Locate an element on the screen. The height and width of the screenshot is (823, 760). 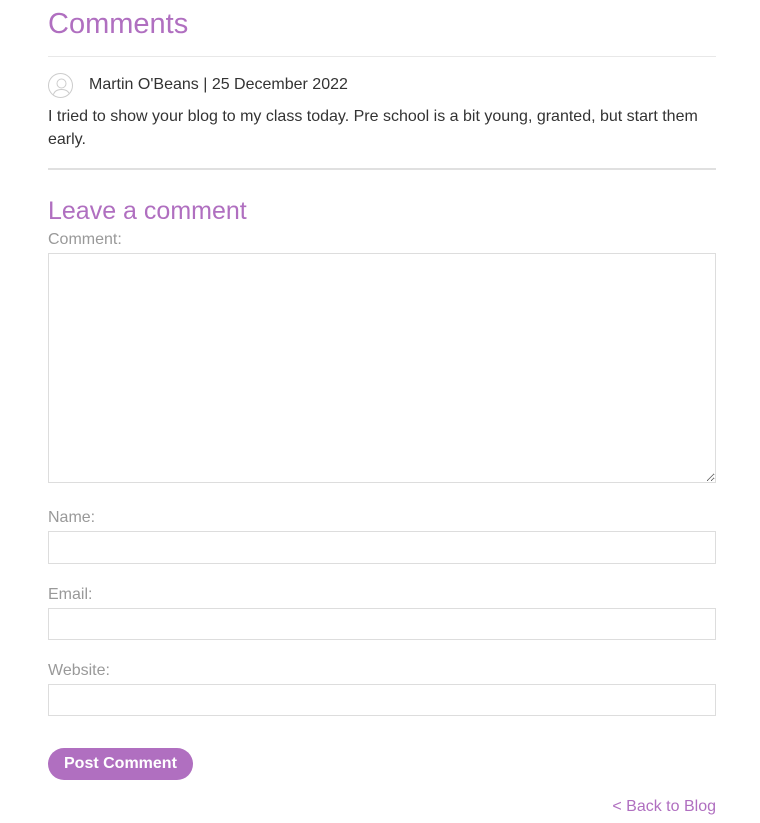
post-comment-button: Post Comment is located at coordinates (120, 764).